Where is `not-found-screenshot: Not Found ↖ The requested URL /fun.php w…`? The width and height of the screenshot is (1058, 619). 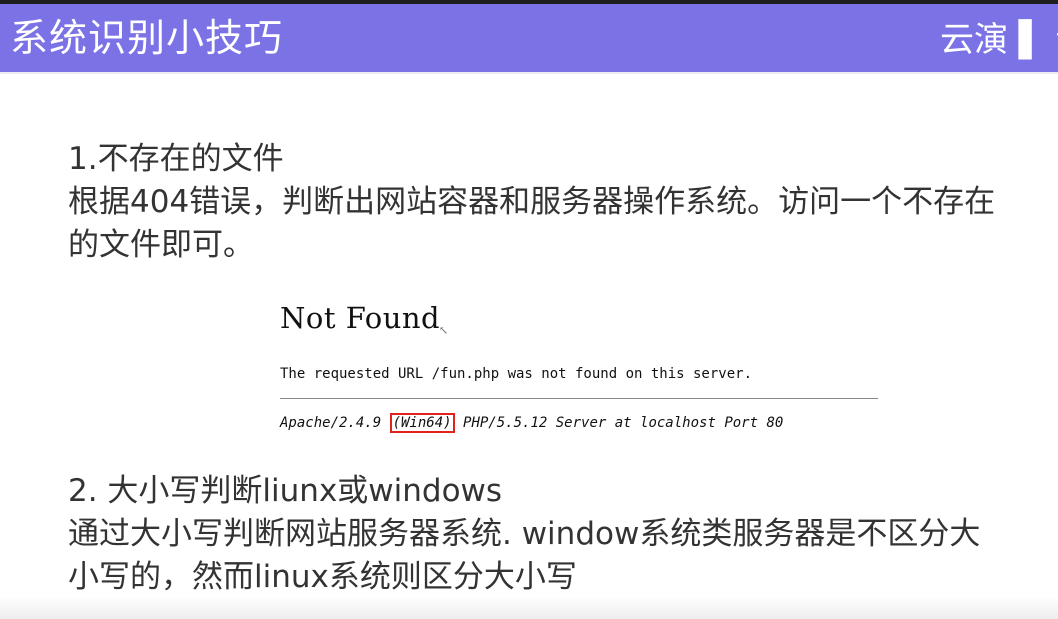 not-found-screenshot: Not Found ↖ The requested URL /fun.php w… is located at coordinates (582, 371).